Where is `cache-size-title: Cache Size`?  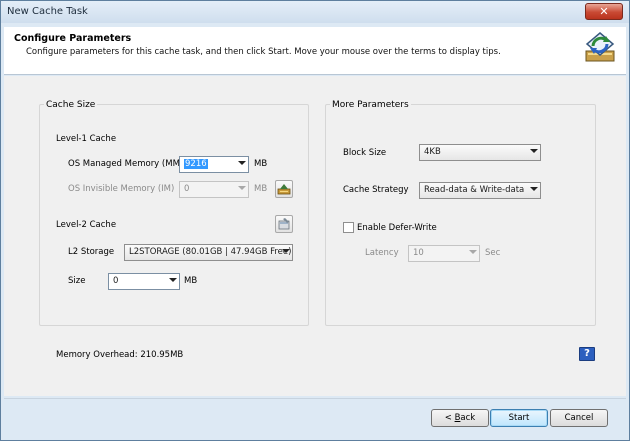
cache-size-title: Cache Size is located at coordinates (71, 105).